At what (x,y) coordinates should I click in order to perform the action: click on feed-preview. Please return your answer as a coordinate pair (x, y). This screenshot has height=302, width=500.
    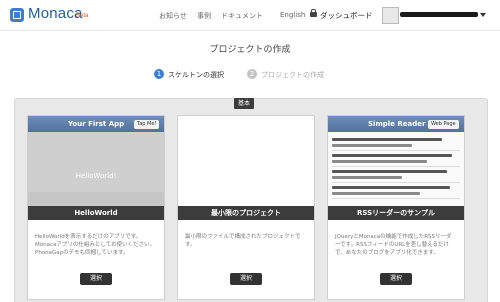
    Looking at the image, I should click on (396, 169).